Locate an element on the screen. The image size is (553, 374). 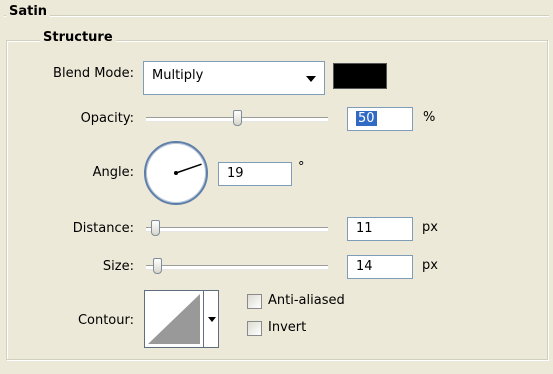
angle-dial is located at coordinates (176, 173).